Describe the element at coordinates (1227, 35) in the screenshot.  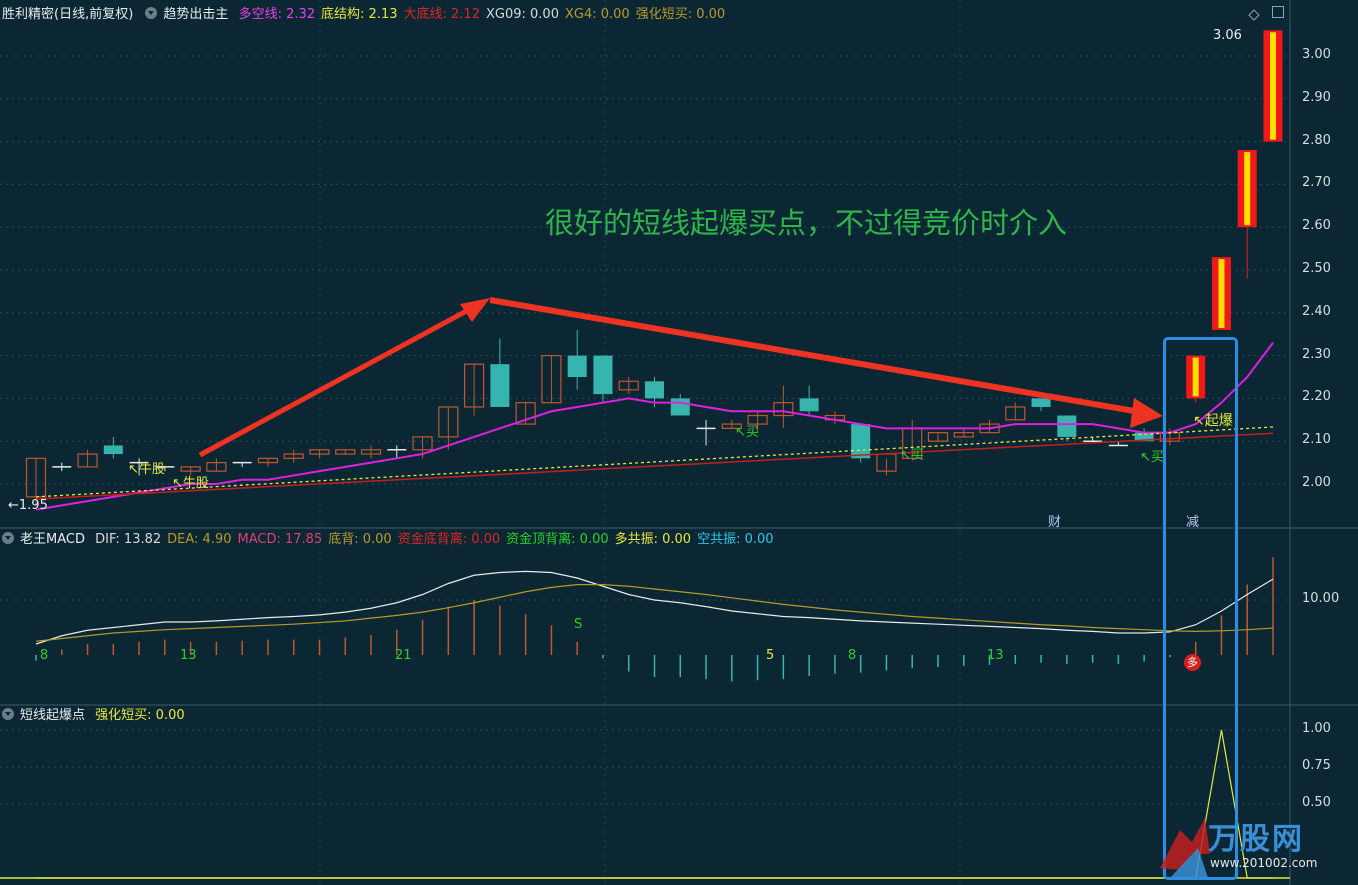
I see `high-price-label: 3.06` at that location.